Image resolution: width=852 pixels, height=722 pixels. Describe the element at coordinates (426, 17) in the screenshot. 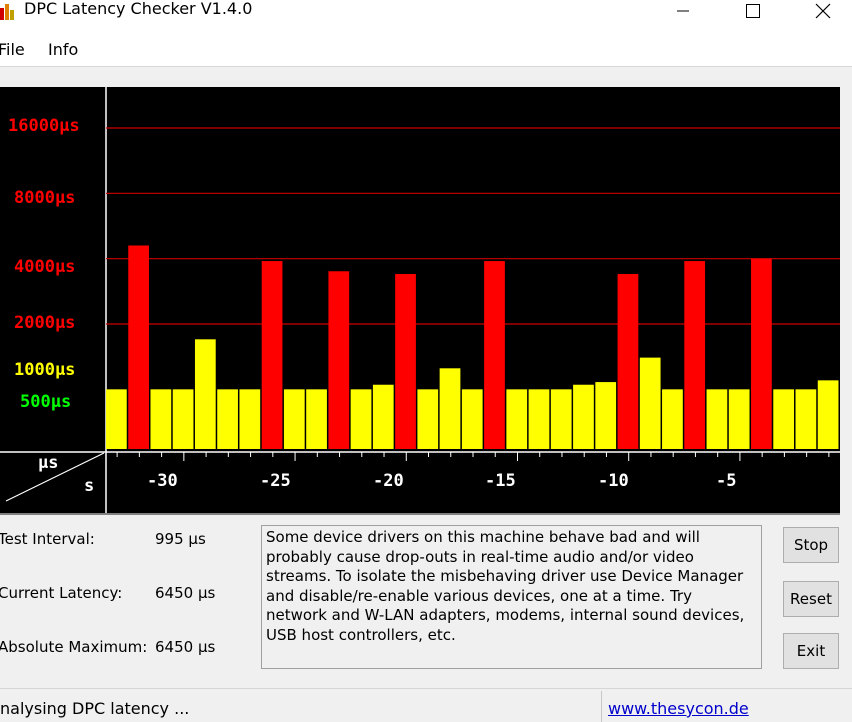

I see `title-bar: DPC Latency Checker V1.4.0` at that location.